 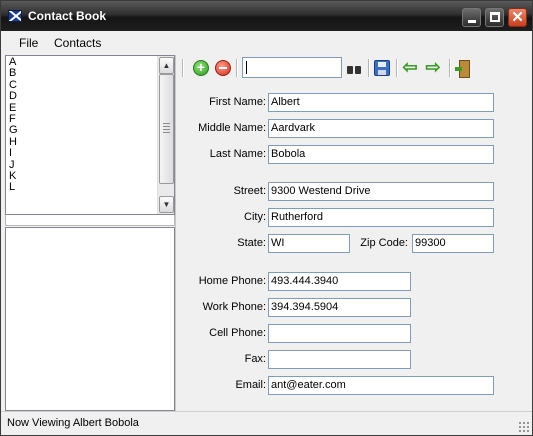 What do you see at coordinates (382, 68) in the screenshot?
I see `floppy-save-icon` at bounding box center [382, 68].